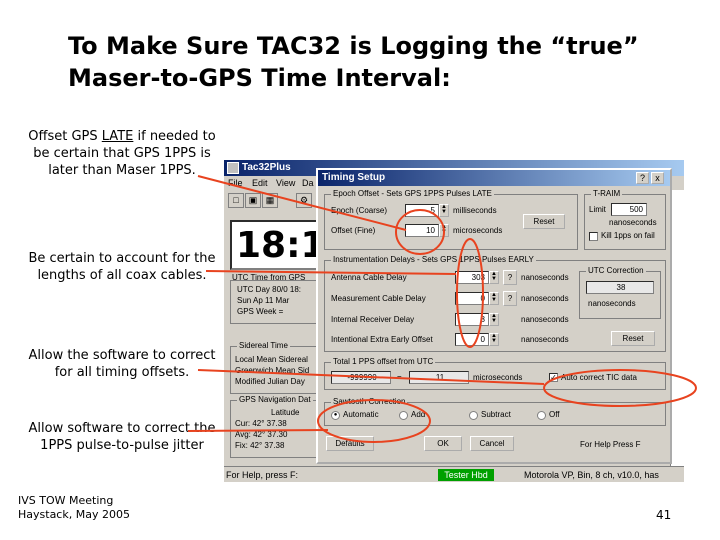 The height and width of the screenshot is (540, 720). I want to click on ok-button: OK, so click(443, 443).